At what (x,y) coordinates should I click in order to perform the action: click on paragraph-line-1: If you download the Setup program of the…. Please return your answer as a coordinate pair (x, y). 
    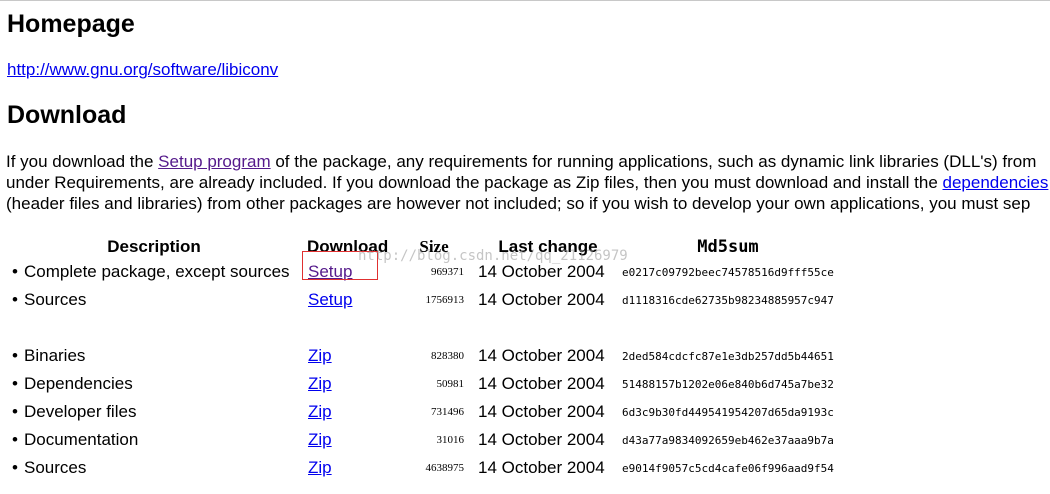
    Looking at the image, I should click on (528, 161).